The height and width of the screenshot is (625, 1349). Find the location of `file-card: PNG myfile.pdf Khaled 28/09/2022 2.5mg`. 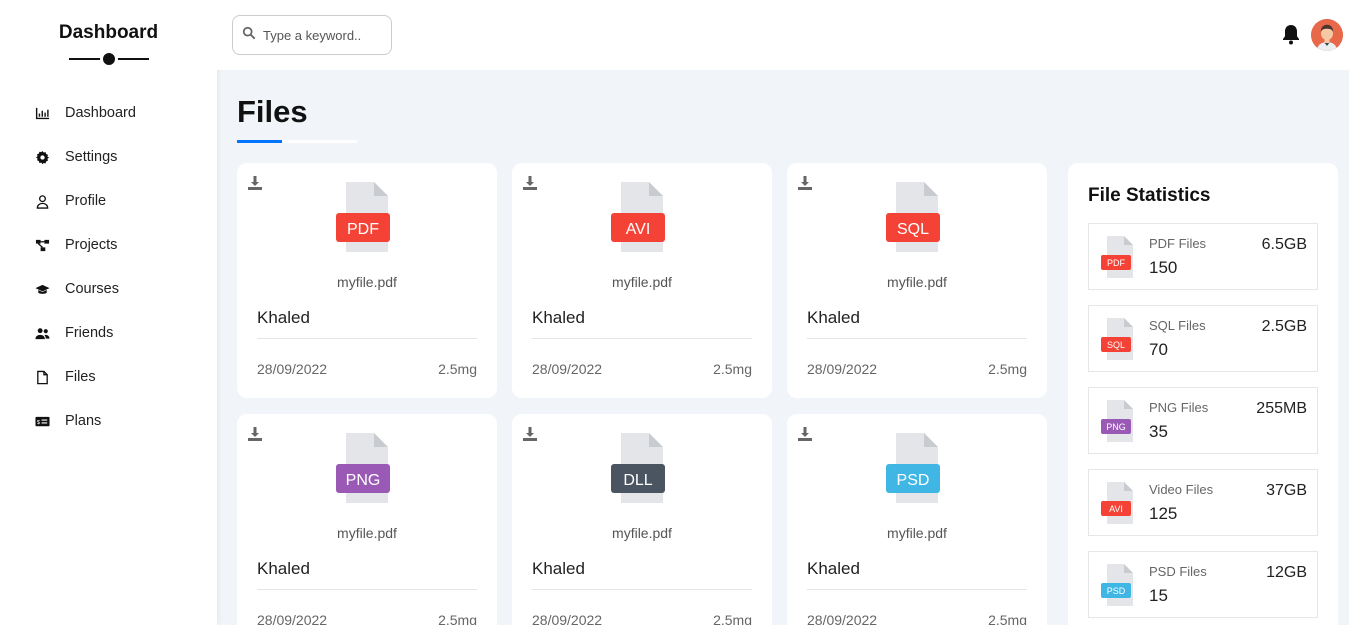

file-card: PNG myfile.pdf Khaled 28/09/2022 2.5mg is located at coordinates (367, 519).